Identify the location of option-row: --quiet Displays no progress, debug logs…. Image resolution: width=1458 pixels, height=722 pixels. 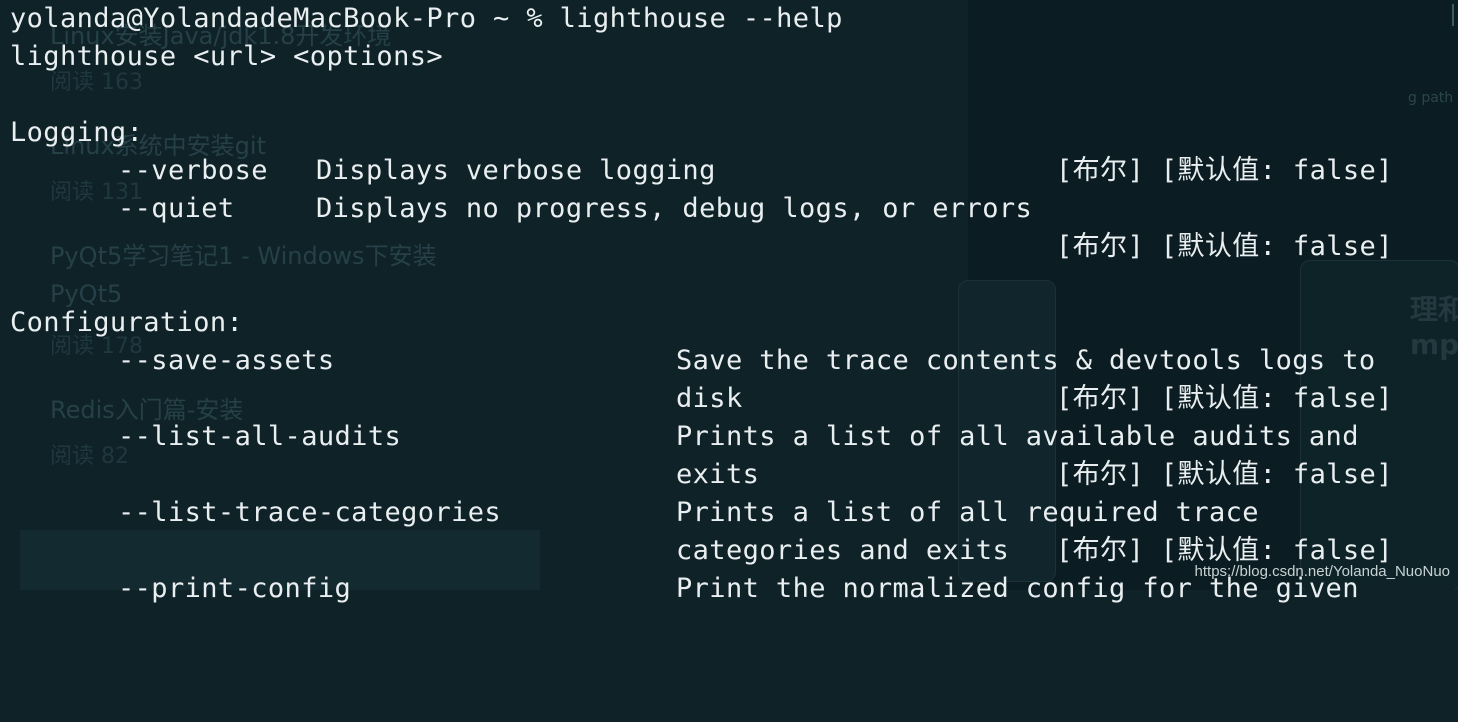
(730, 209).